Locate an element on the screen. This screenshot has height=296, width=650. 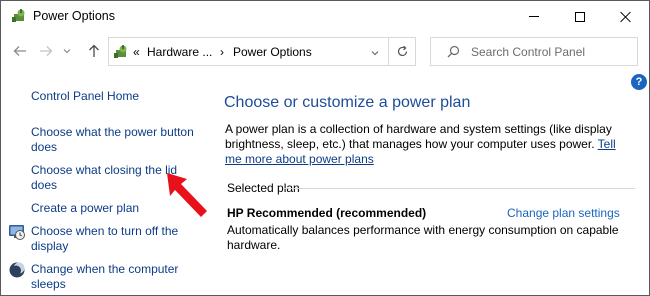
maximize-button is located at coordinates (580, 16).